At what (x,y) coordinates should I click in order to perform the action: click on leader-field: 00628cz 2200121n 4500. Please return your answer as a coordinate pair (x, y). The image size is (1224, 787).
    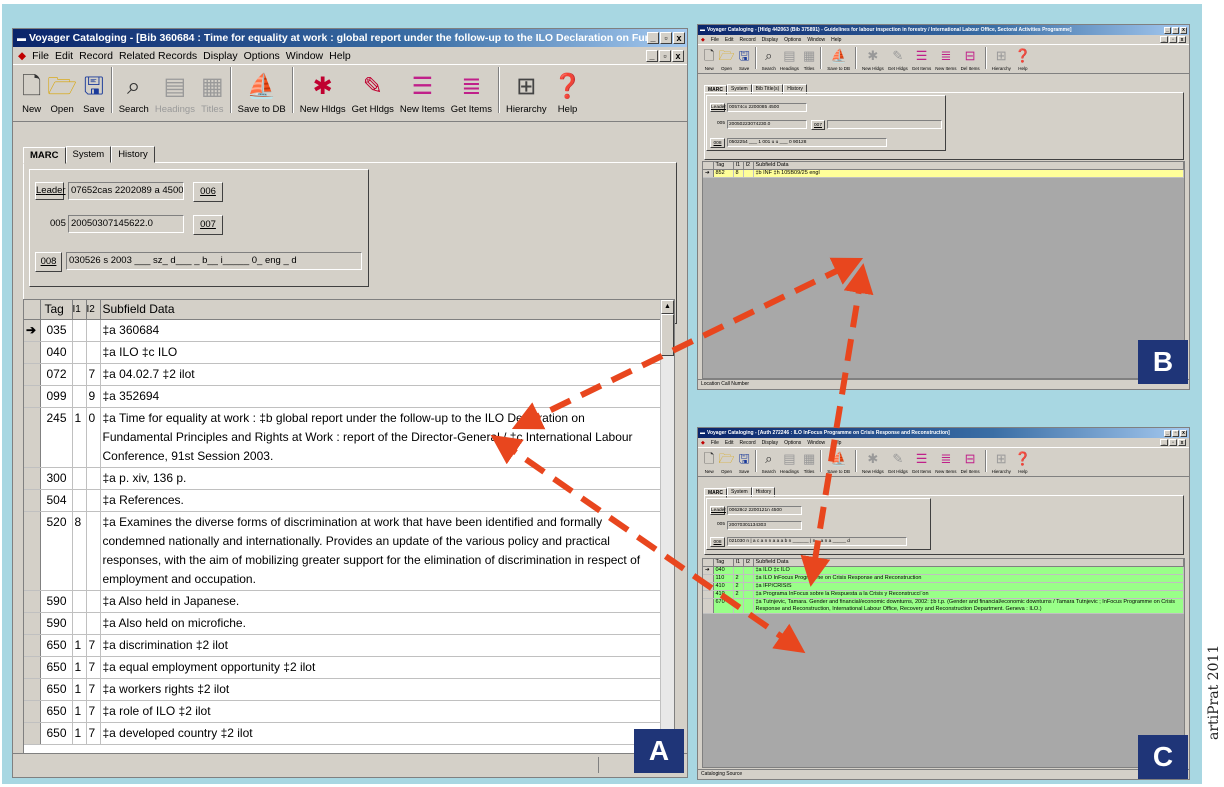
    Looking at the image, I should click on (764, 510).